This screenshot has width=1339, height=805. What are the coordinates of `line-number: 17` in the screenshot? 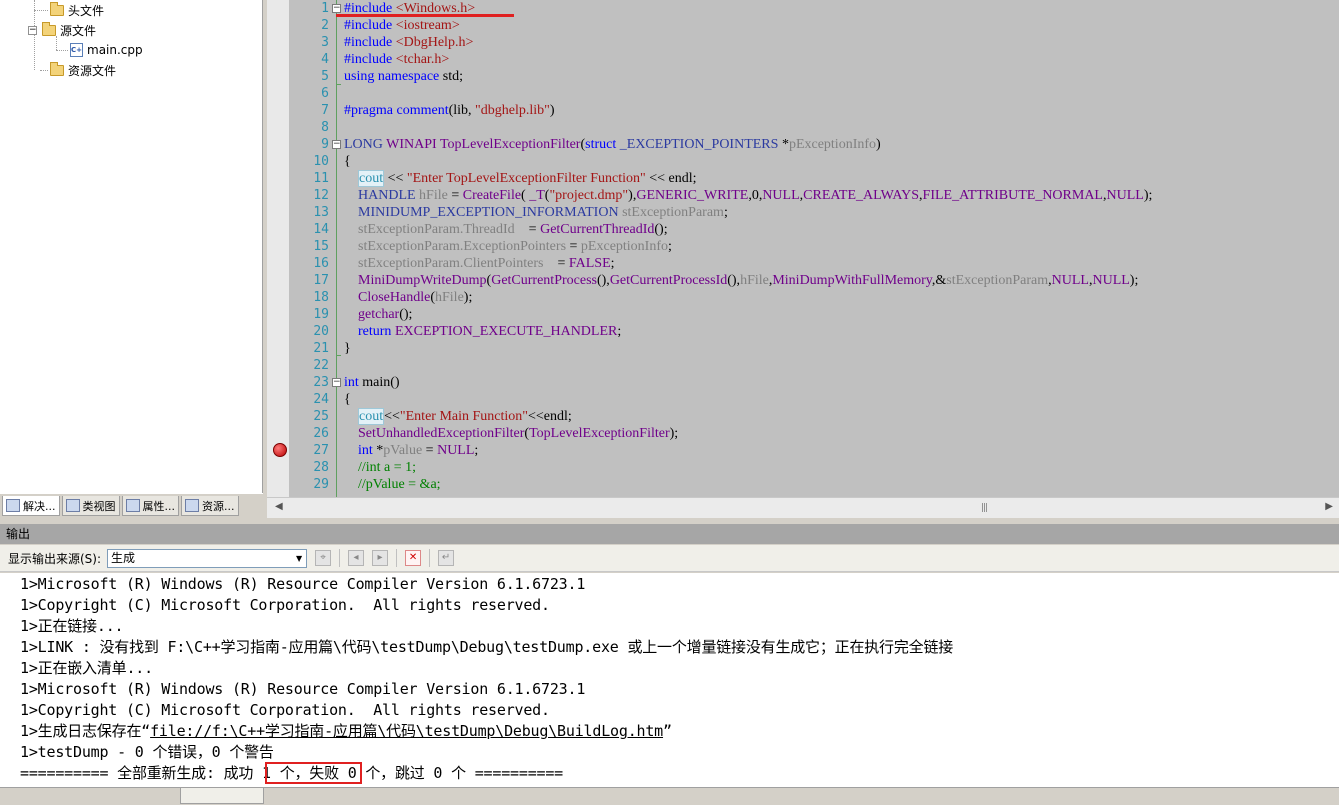 It's located at (321, 280).